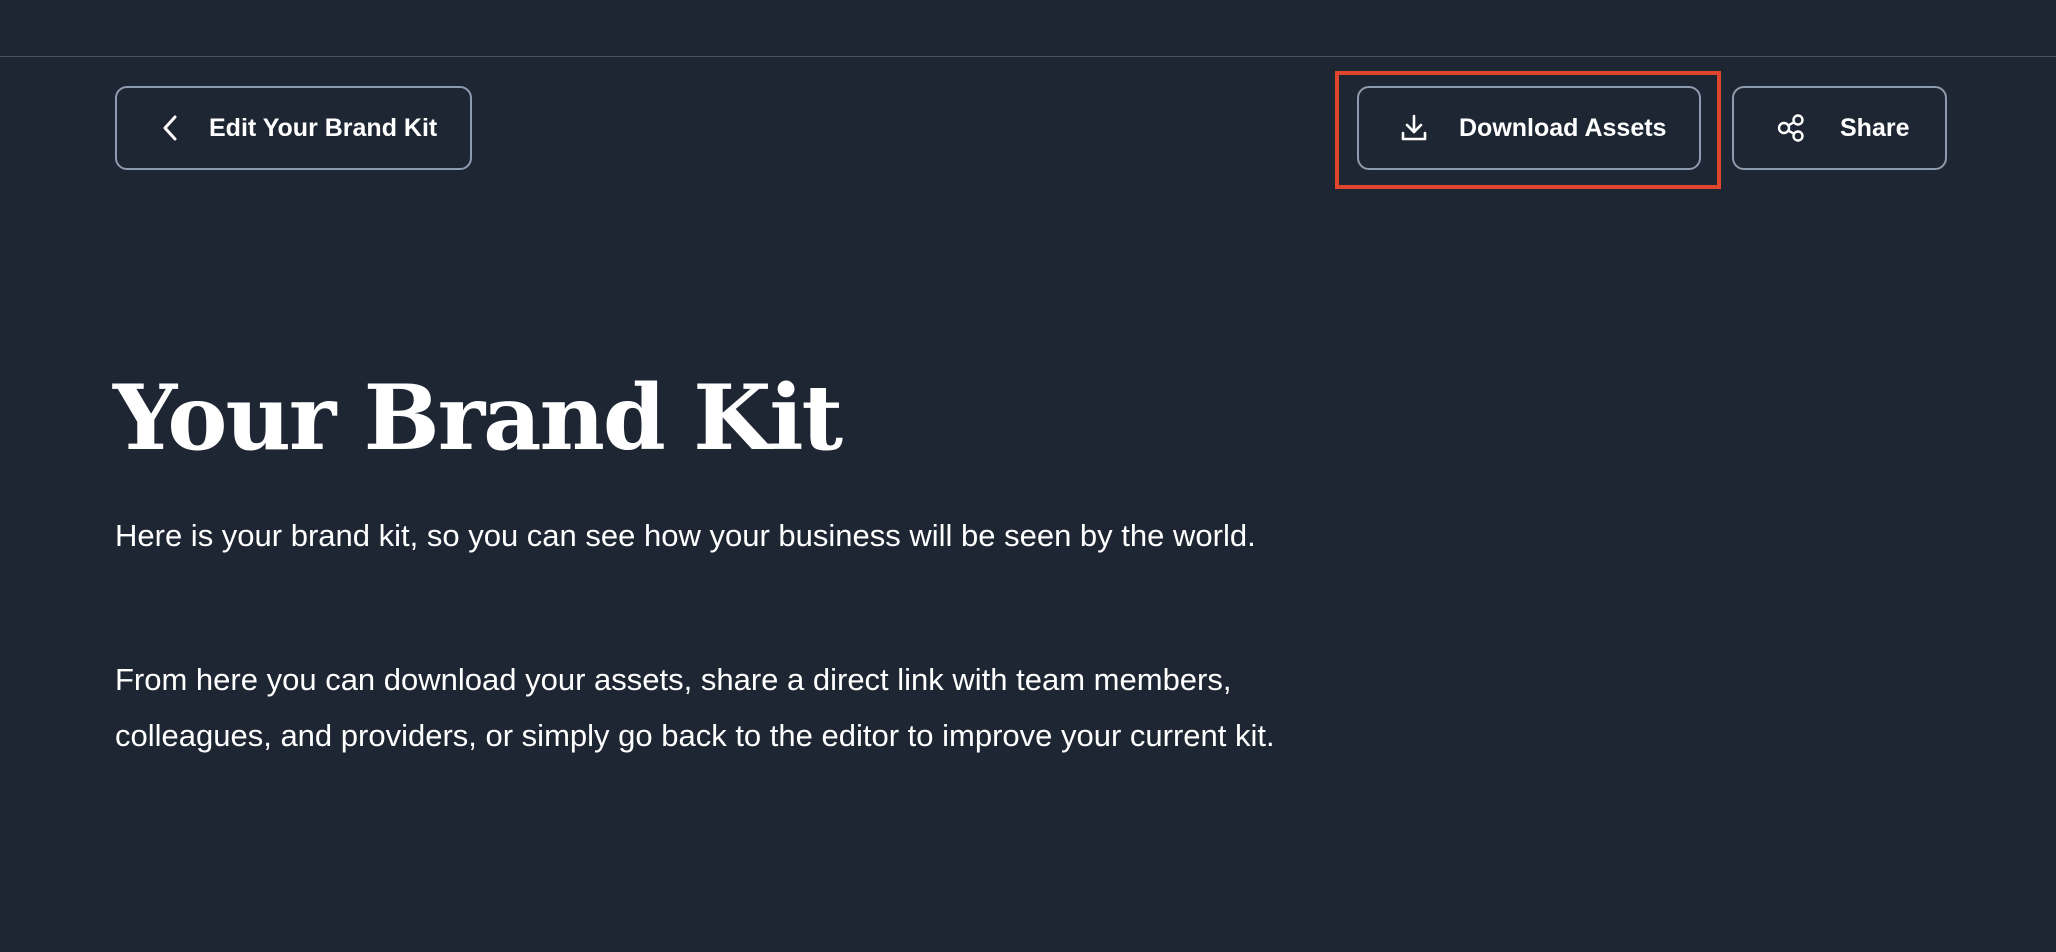  What do you see at coordinates (1563, 127) in the screenshot?
I see `download-assets-label: Download Assets` at bounding box center [1563, 127].